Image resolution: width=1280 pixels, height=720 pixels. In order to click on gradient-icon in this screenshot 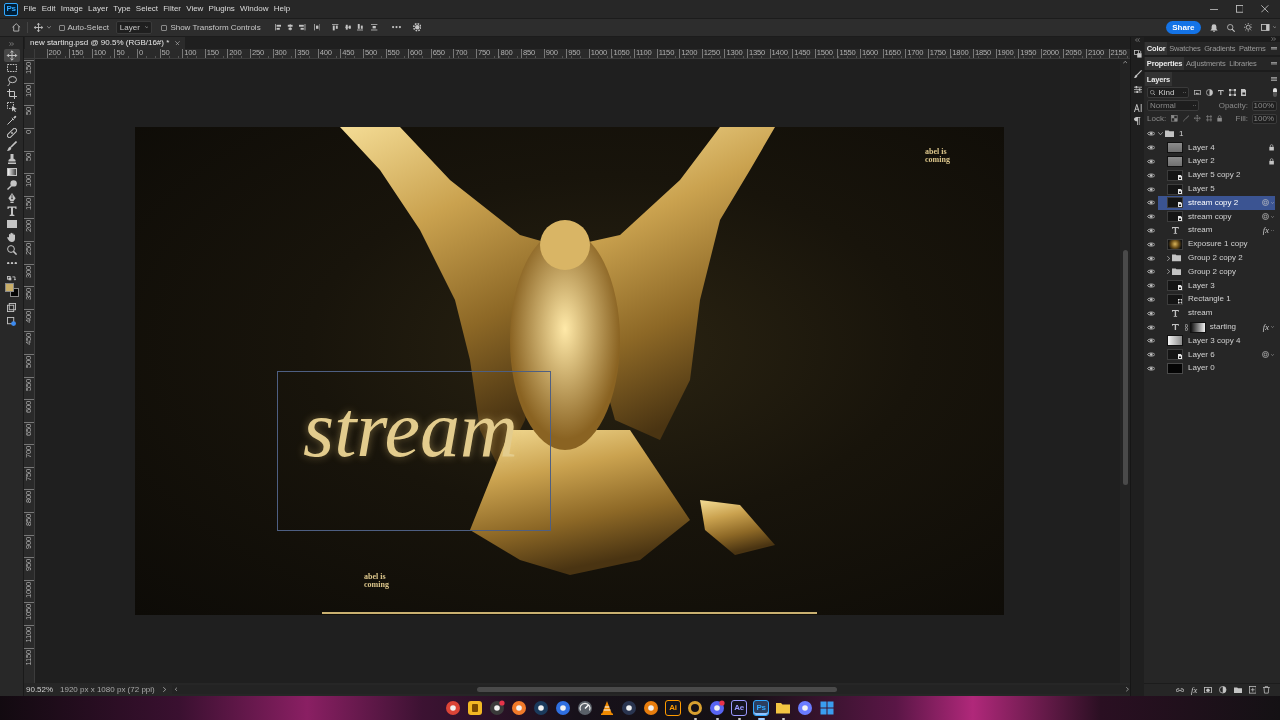, I will do `click(11, 172)`.